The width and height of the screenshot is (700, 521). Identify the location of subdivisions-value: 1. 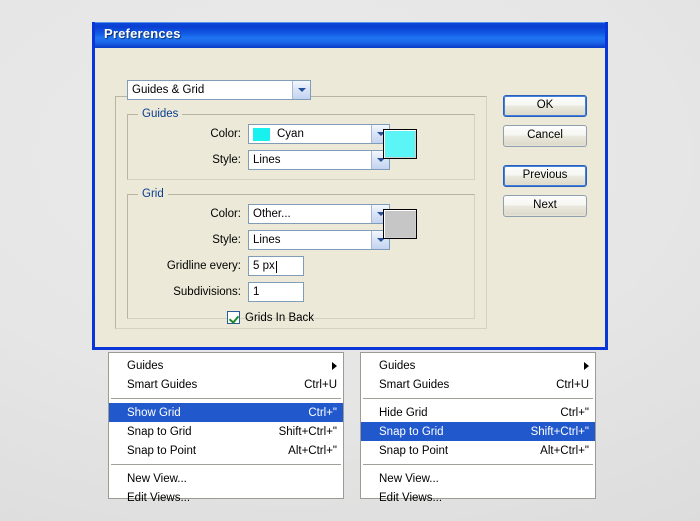
(256, 292).